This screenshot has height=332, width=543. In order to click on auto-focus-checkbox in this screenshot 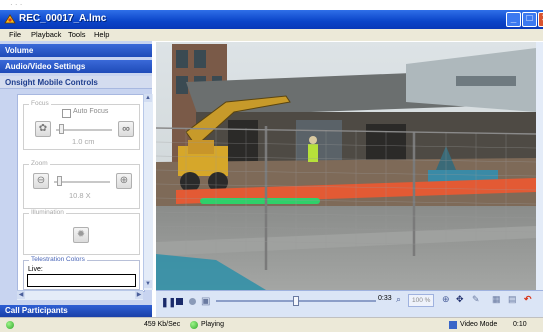, I will do `click(66, 113)`.